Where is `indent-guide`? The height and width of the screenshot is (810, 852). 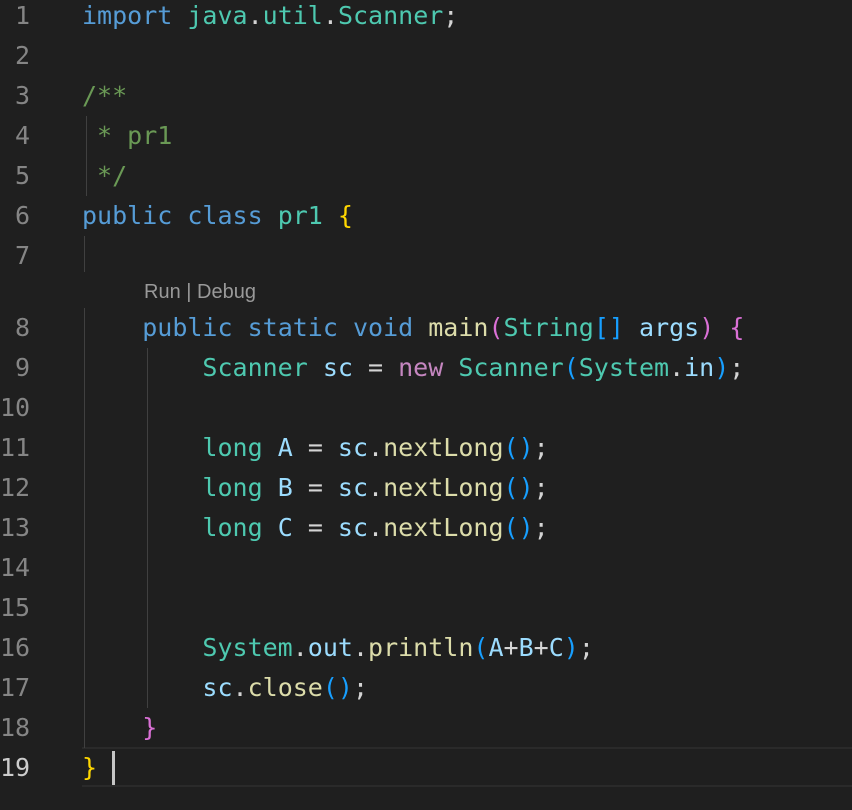 indent-guide is located at coordinates (84, 254).